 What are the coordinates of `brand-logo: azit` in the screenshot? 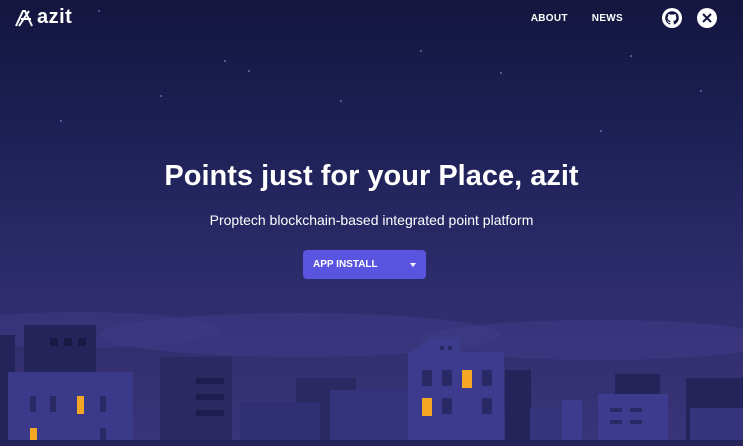 It's located at (43, 17).